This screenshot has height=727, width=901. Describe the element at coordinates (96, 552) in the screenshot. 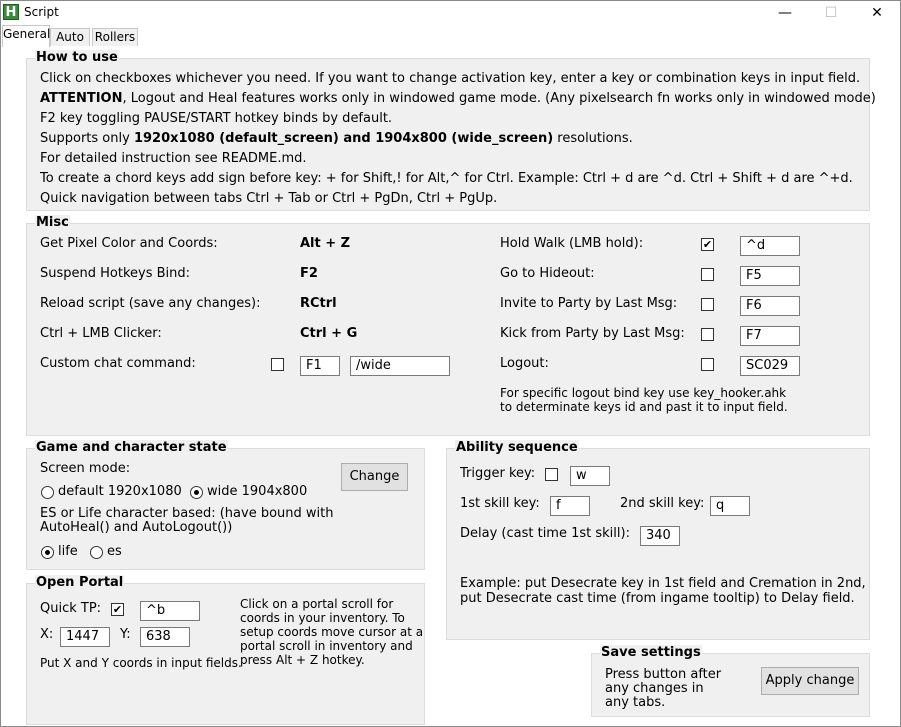

I see `es-radio` at that location.